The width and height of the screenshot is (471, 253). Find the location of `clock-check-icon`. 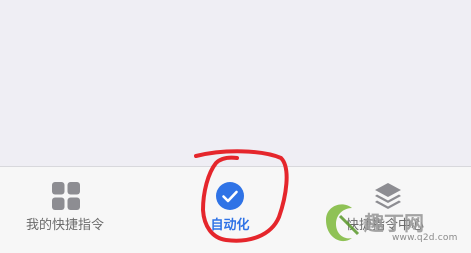

clock-check-icon is located at coordinates (230, 196).